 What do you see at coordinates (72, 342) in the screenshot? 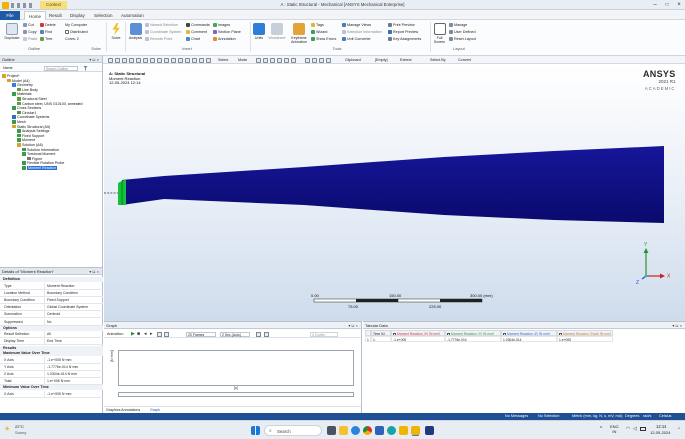
I see `details-value: End Time` at bounding box center [72, 342].